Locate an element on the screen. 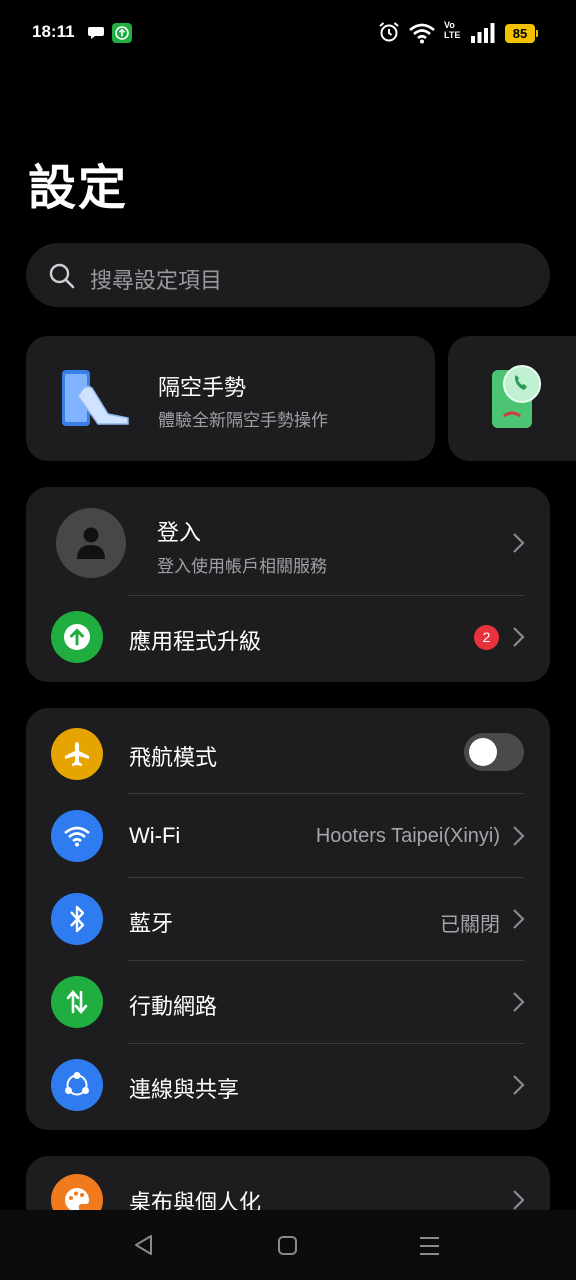  app-update-icon-badge is located at coordinates (77, 637).